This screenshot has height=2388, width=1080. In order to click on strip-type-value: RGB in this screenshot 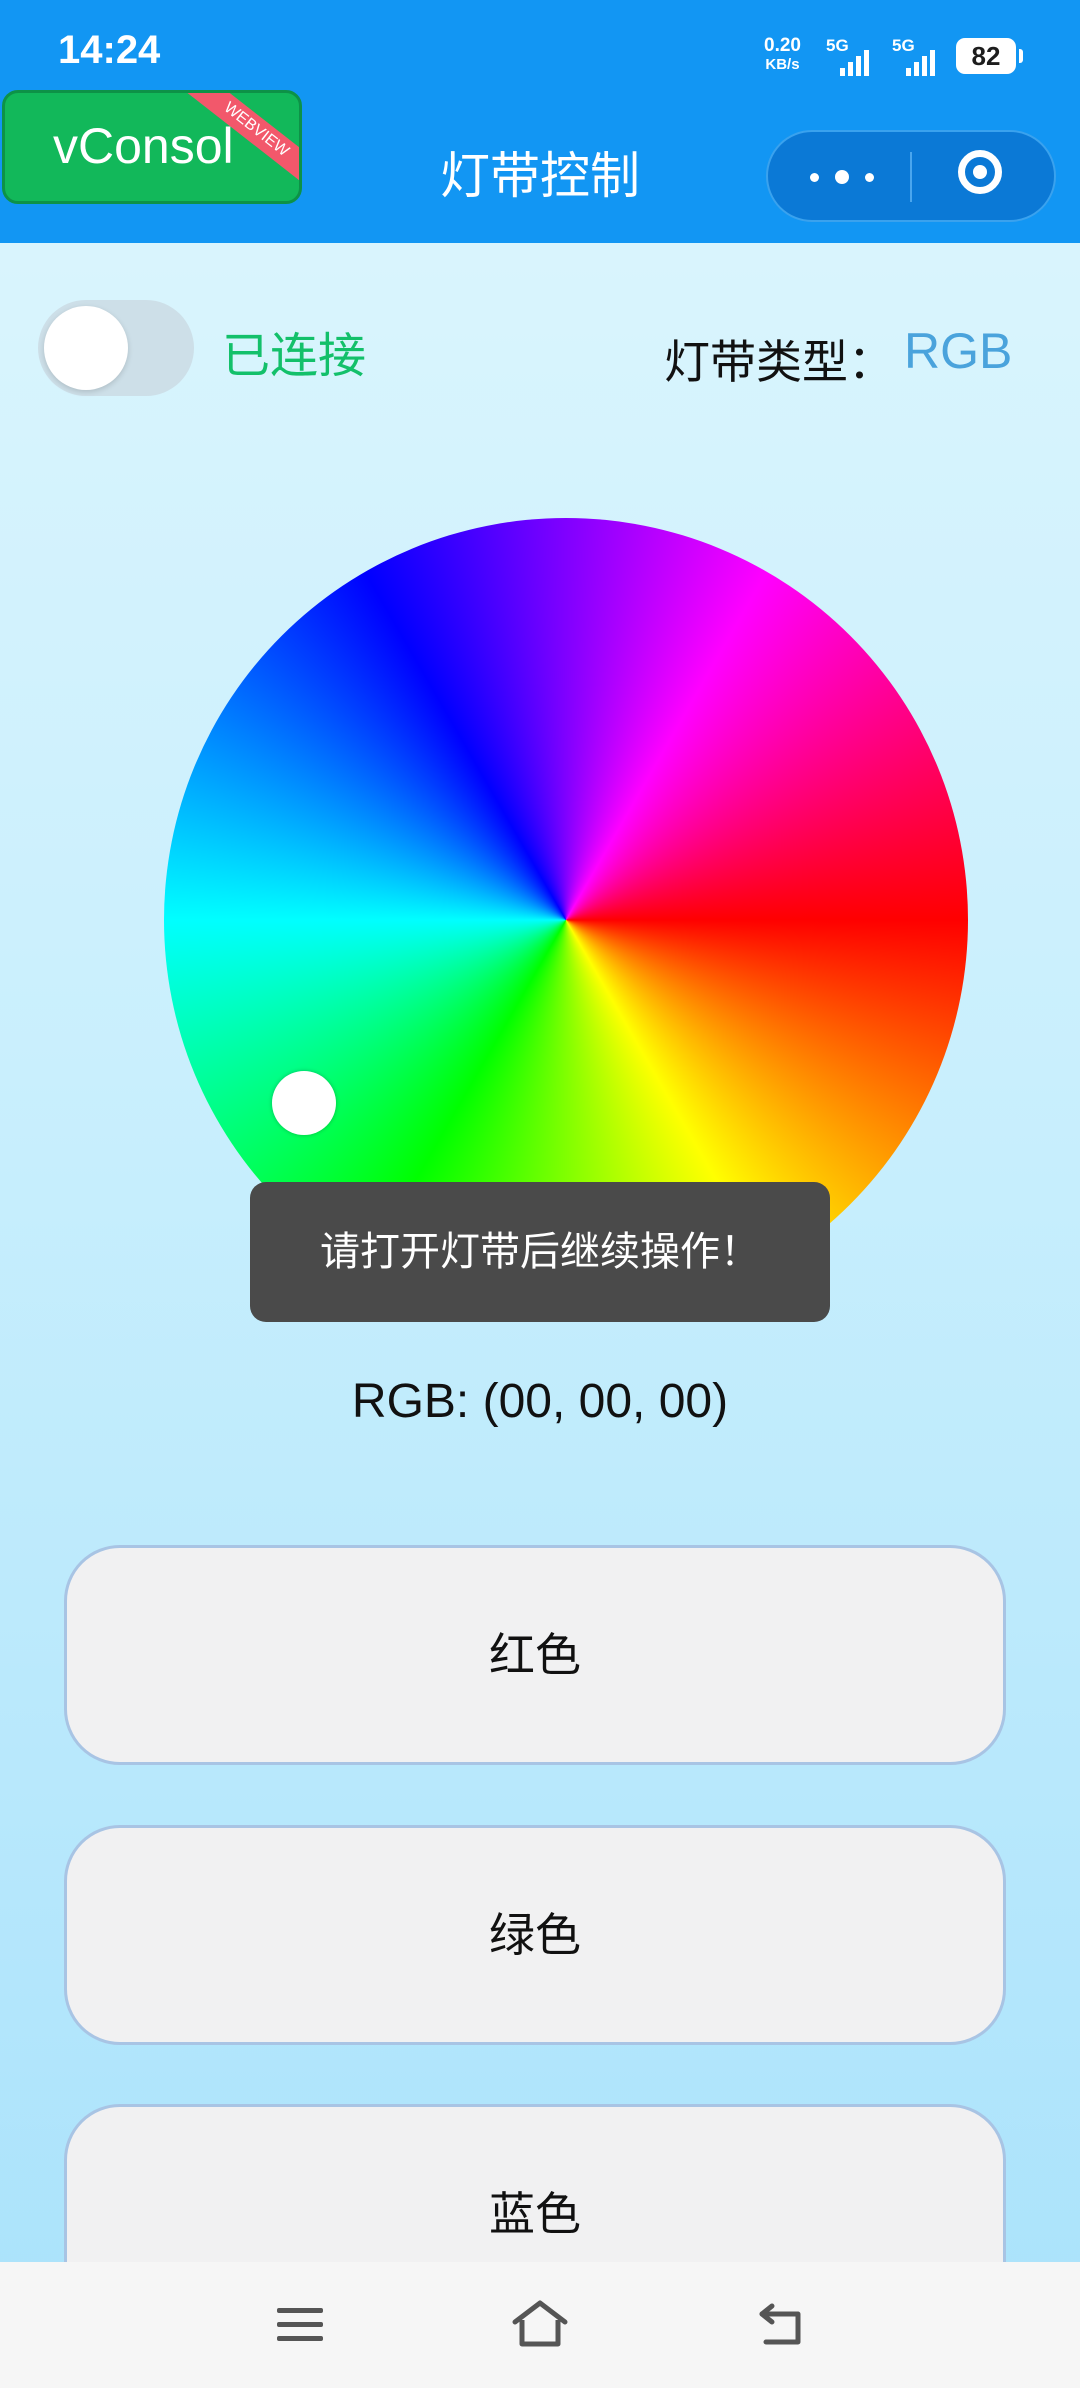, I will do `click(958, 351)`.